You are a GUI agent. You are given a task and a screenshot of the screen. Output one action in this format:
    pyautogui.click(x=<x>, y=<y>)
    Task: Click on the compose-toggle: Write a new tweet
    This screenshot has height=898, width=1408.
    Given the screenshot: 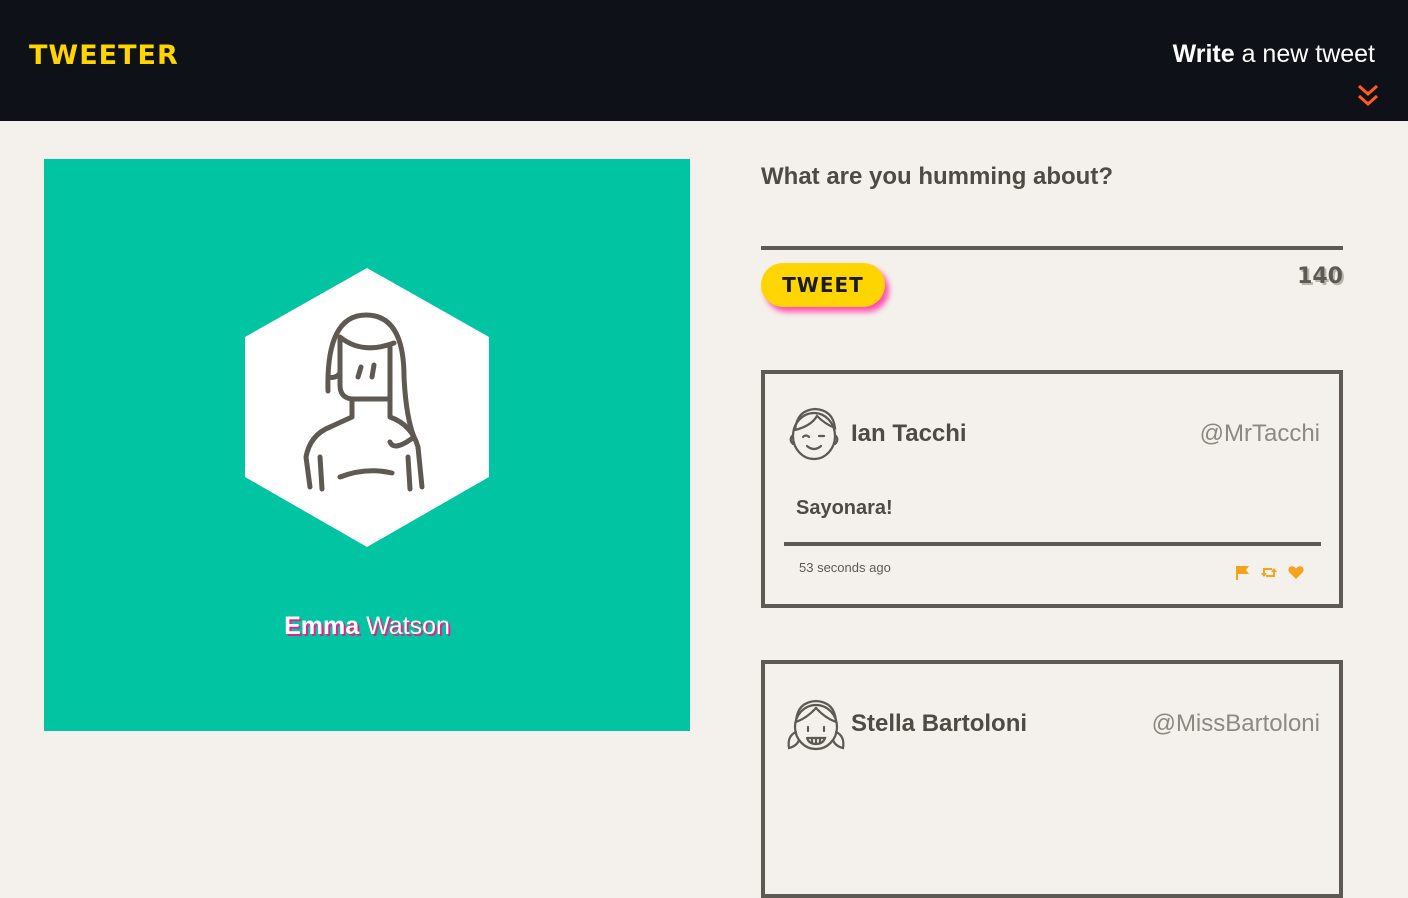 What is the action you would take?
    pyautogui.click(x=1275, y=73)
    